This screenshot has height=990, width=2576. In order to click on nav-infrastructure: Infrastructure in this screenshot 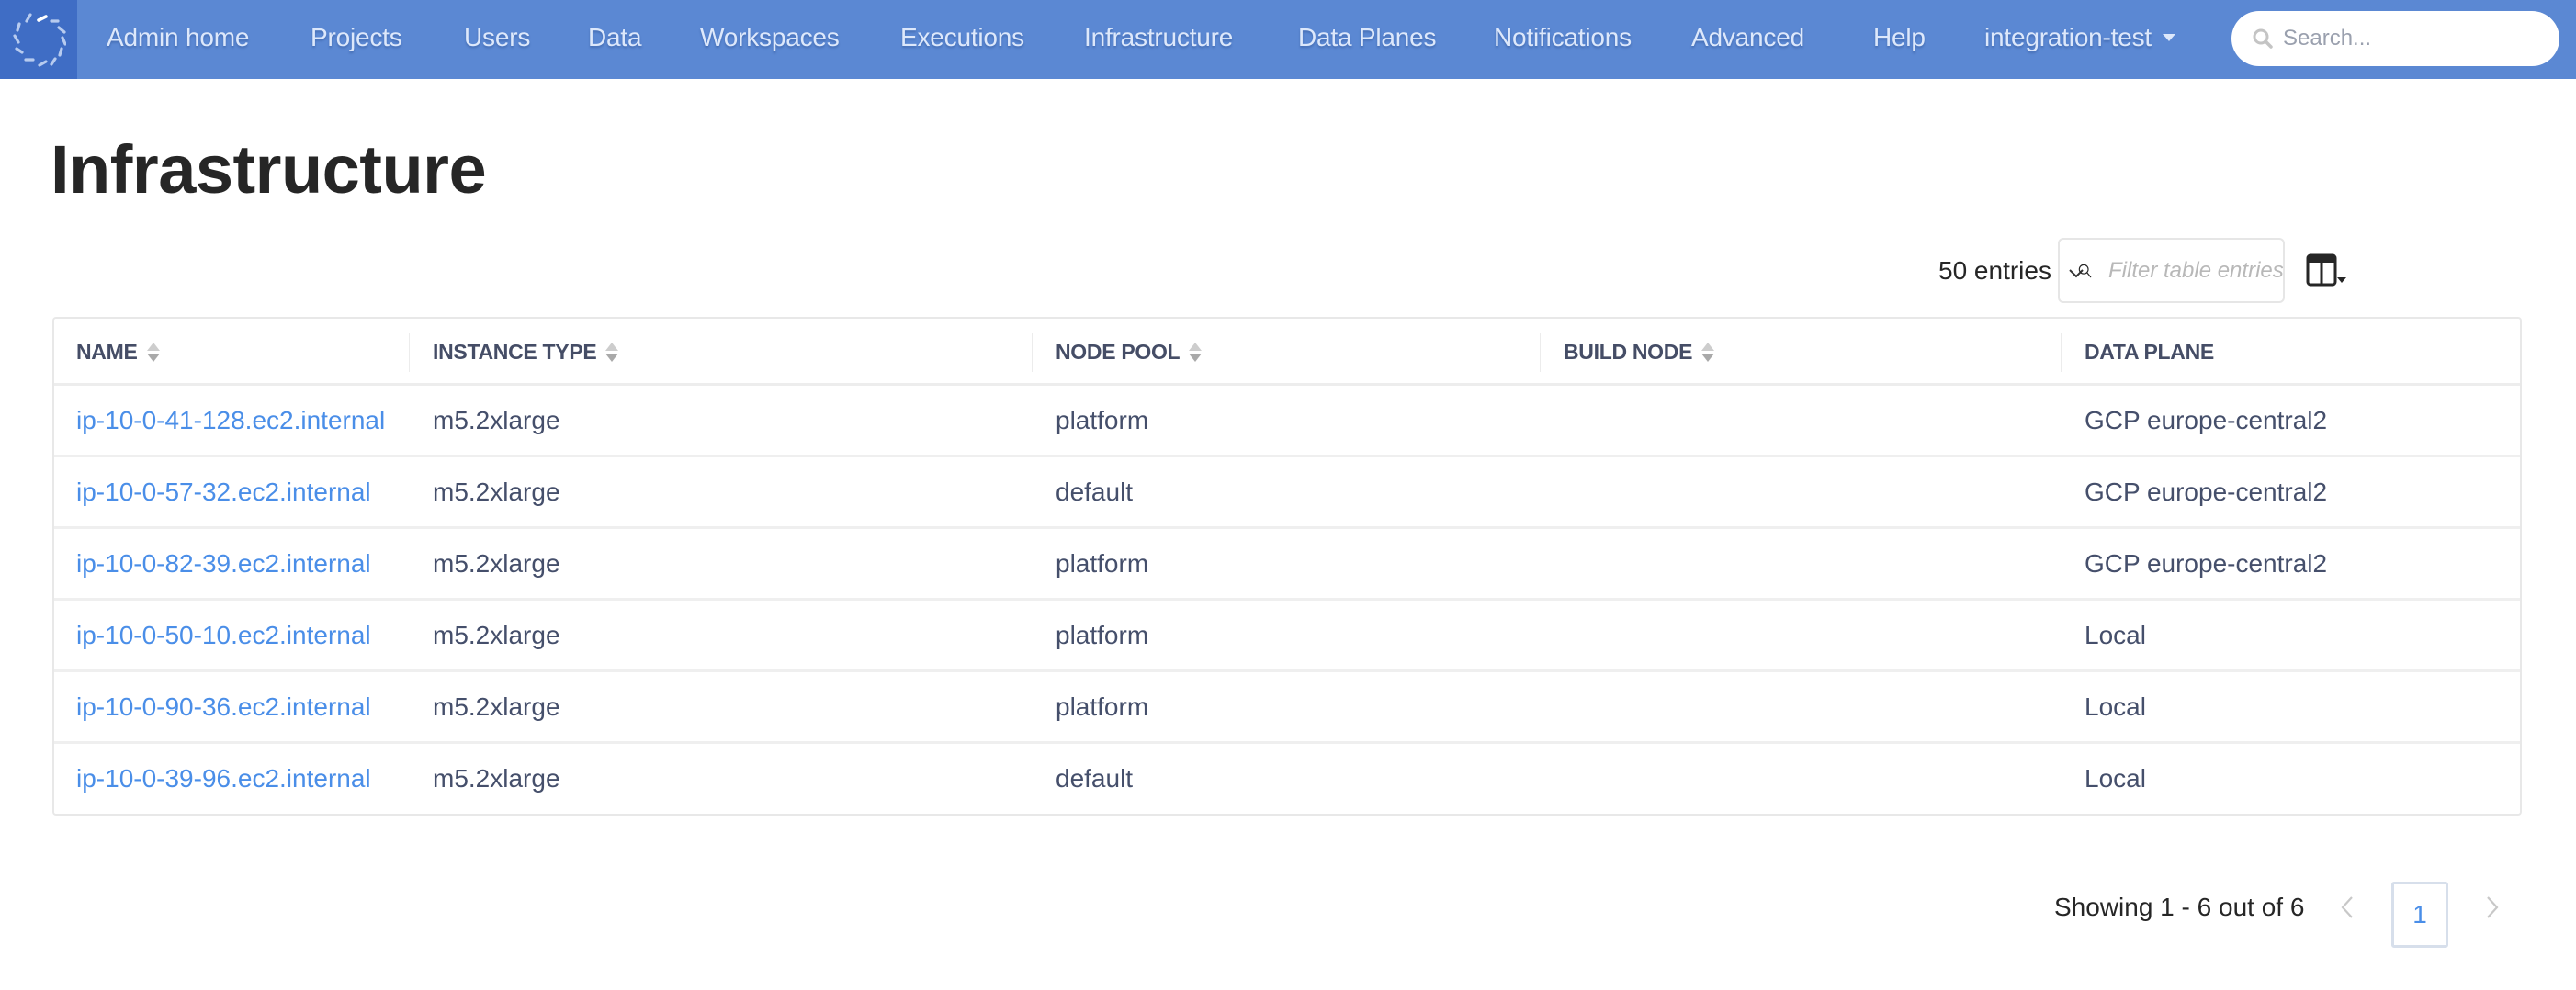, I will do `click(1158, 39)`.